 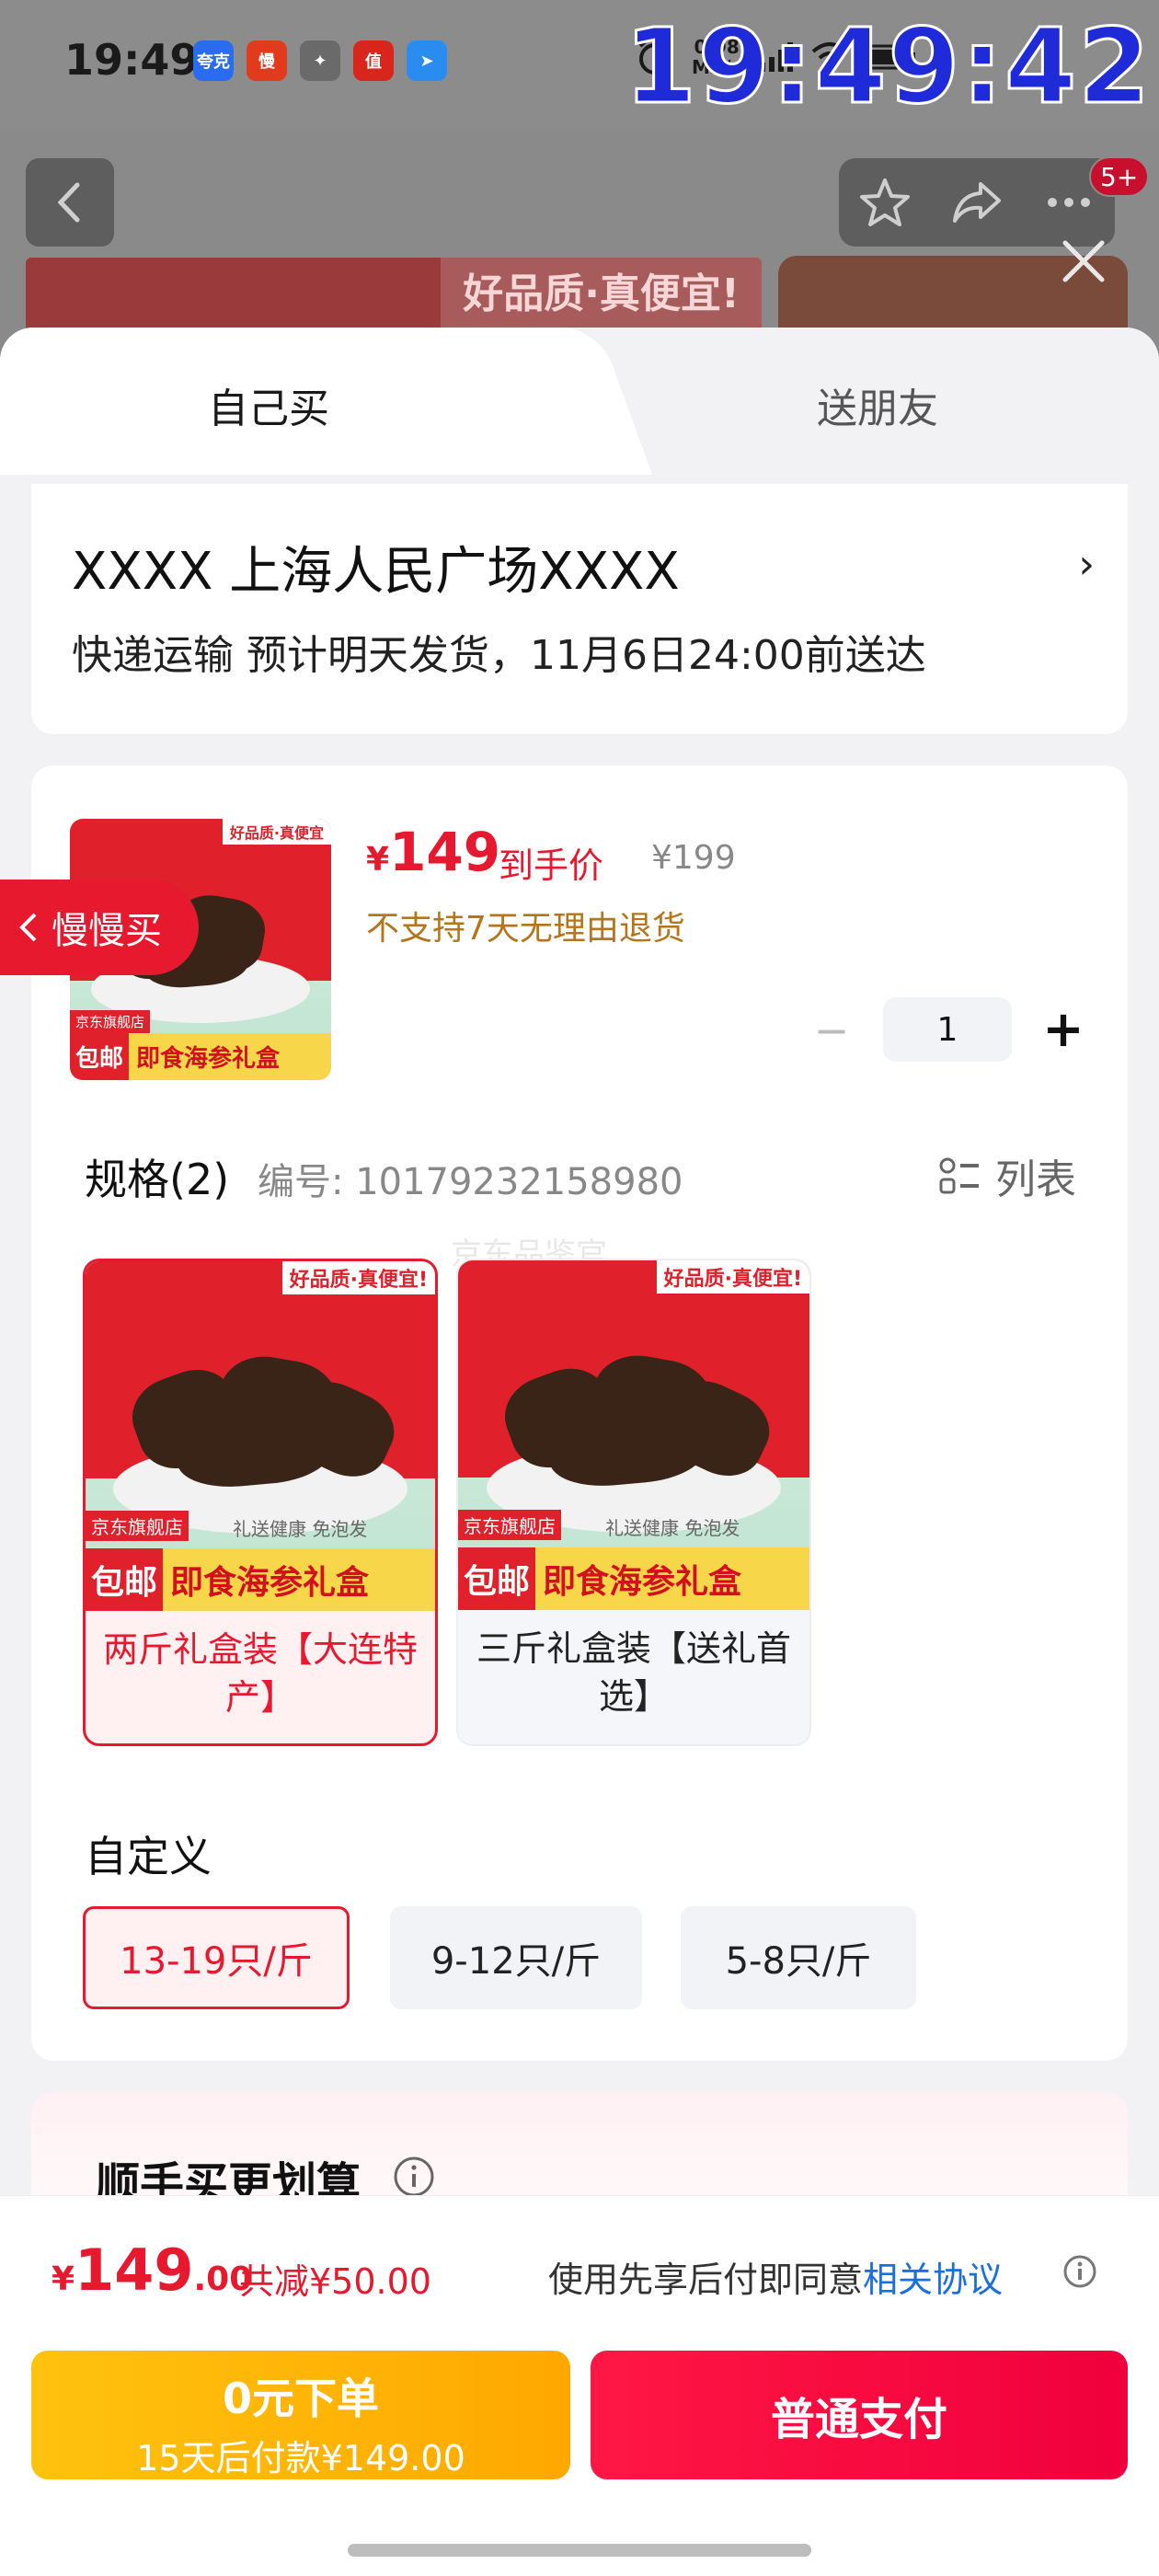 I want to click on handshake-app-icon: ✦, so click(x=320, y=60).